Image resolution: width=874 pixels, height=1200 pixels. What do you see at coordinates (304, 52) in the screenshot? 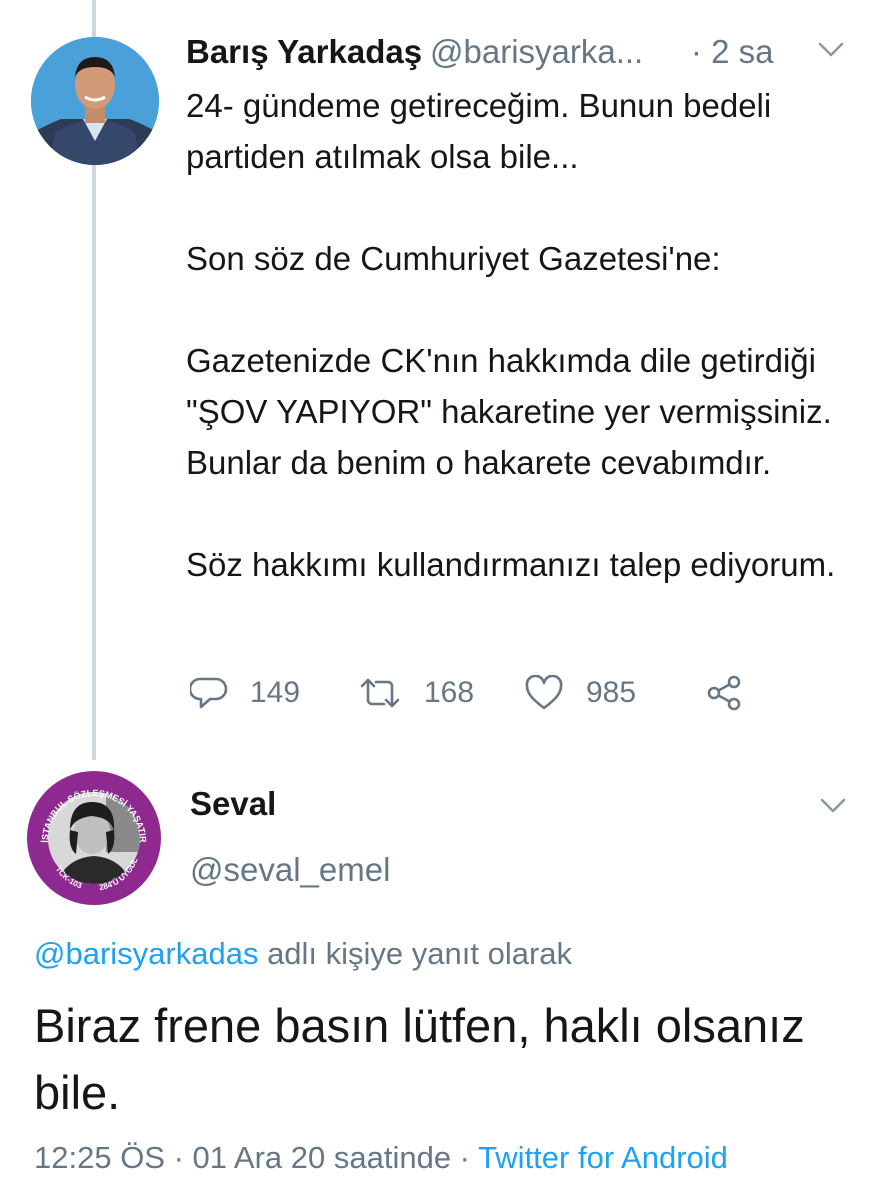
I see `author-name: Barış Yarkadaş` at bounding box center [304, 52].